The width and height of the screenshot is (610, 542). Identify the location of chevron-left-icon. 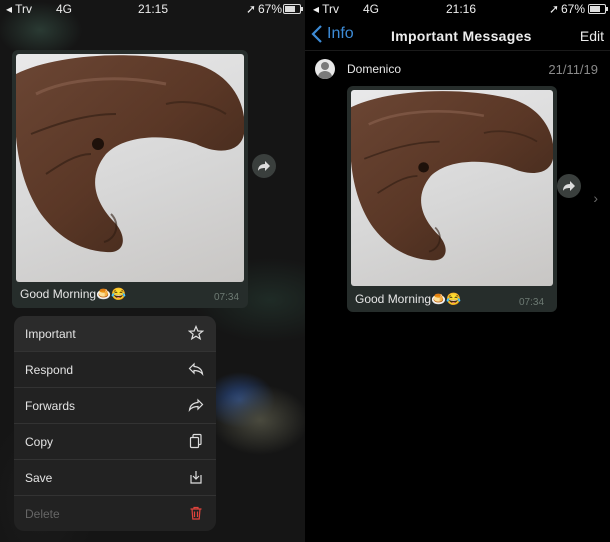
(316, 34).